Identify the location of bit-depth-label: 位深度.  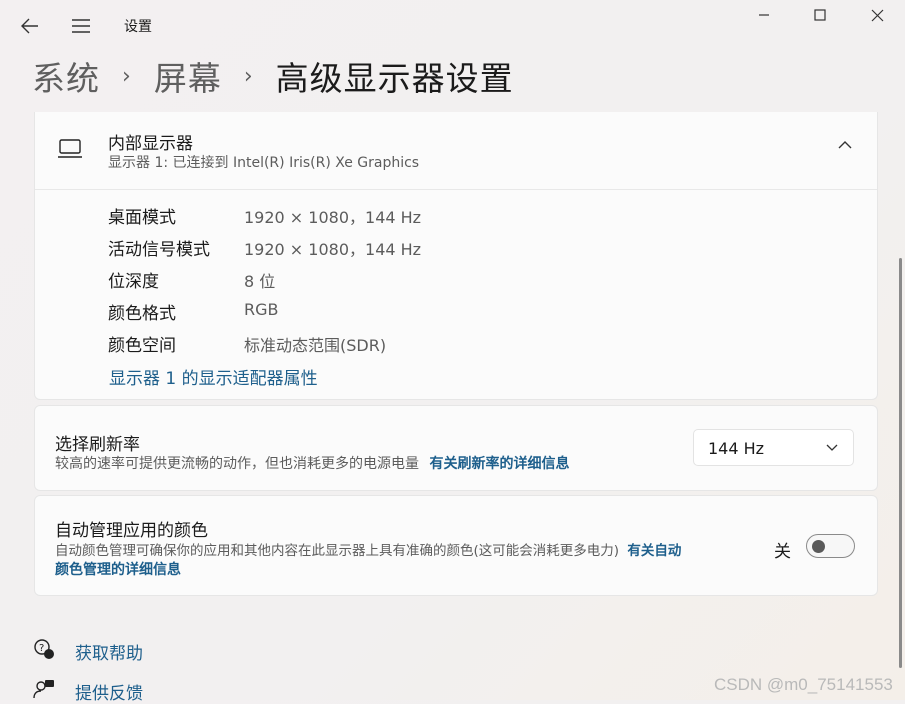
(133, 282).